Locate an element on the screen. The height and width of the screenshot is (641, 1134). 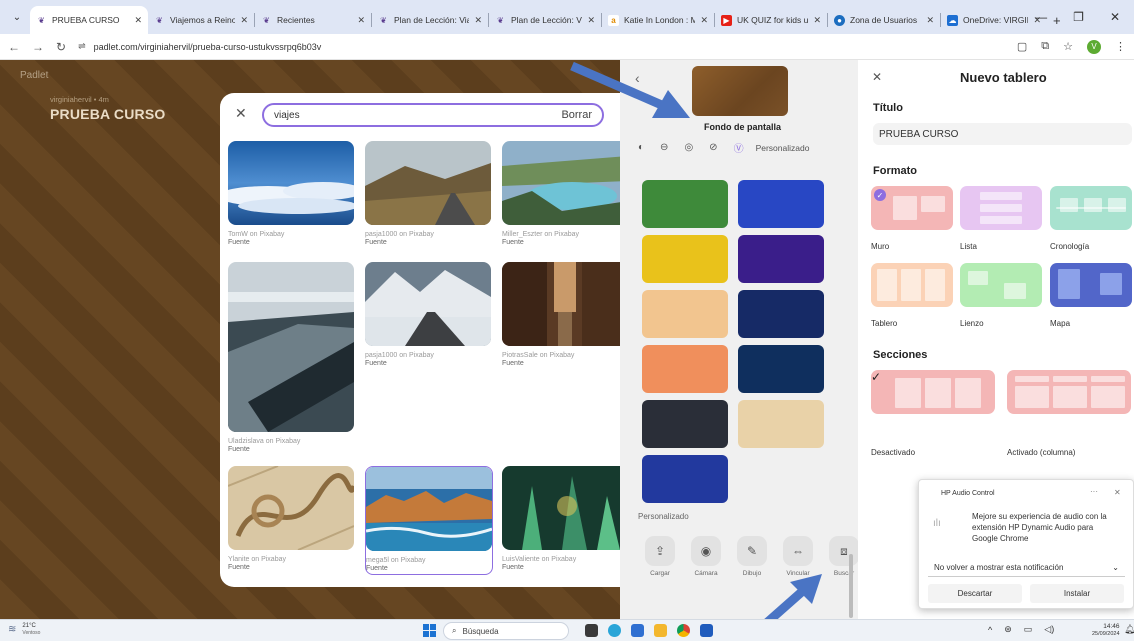
format-option-lienzo: Lienzo is located at coordinates (1001, 295).